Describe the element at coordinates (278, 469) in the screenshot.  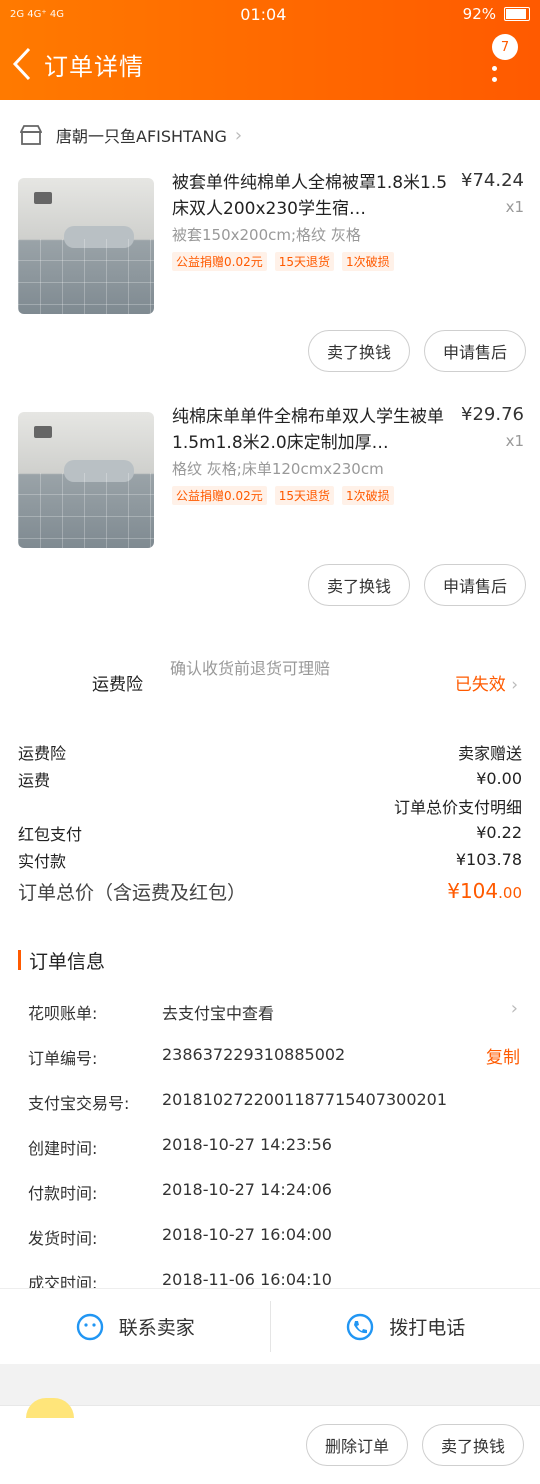
I see `product-spec: 格纹 灰格;床单120cmx230cm` at that location.